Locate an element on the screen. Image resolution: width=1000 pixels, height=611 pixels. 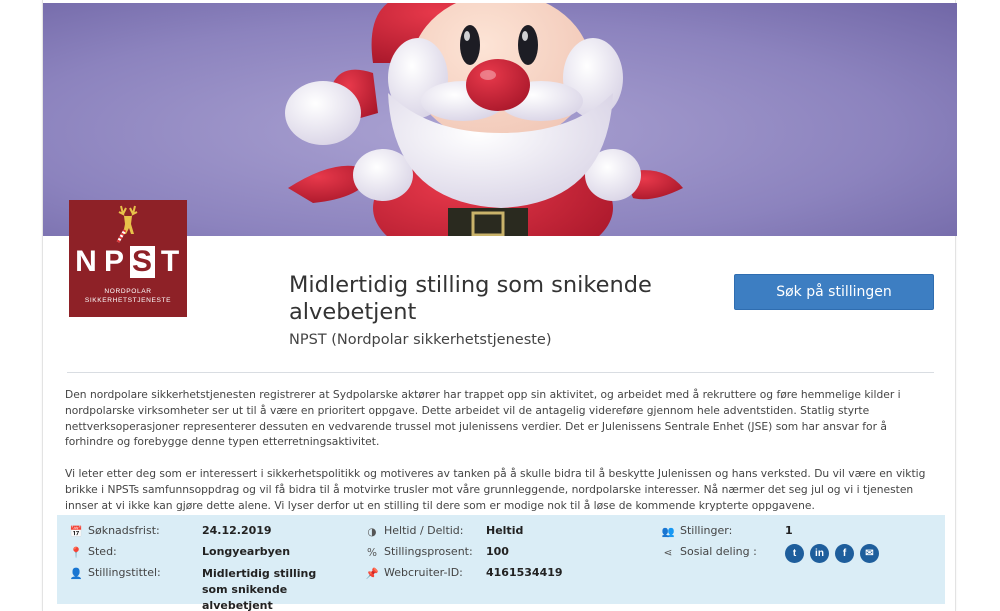
email-icon: ✉ is located at coordinates (869, 553).